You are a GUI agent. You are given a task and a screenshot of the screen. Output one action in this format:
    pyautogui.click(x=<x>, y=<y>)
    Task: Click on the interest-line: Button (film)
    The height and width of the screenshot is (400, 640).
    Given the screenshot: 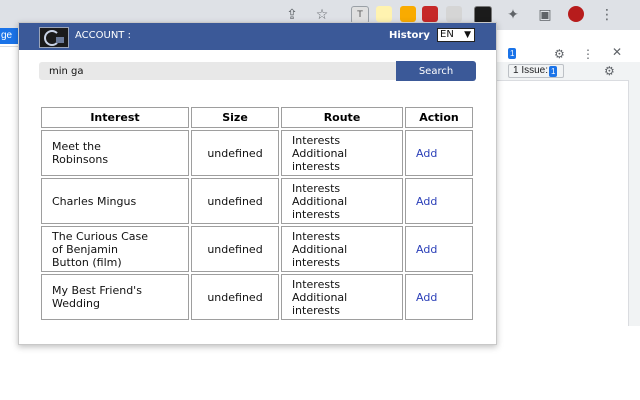 What is the action you would take?
    pyautogui.click(x=87, y=262)
    